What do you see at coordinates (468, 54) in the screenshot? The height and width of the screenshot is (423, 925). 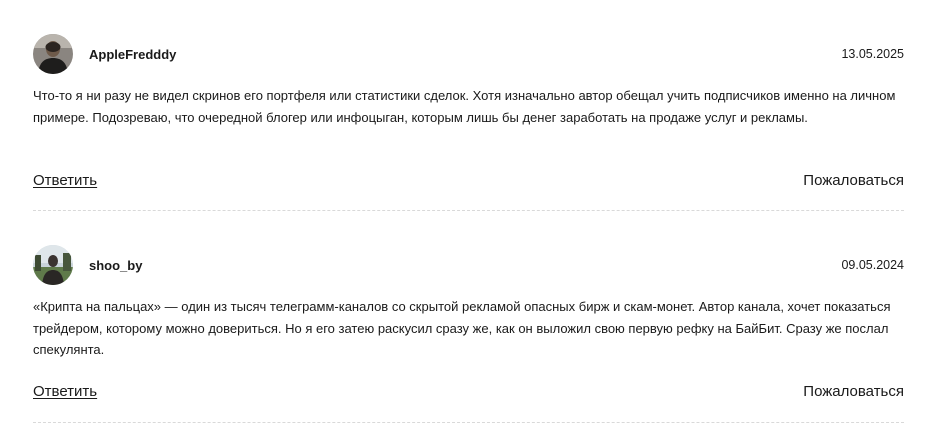 I see `comment-header: AppleFredddy 13.05.2025` at bounding box center [468, 54].